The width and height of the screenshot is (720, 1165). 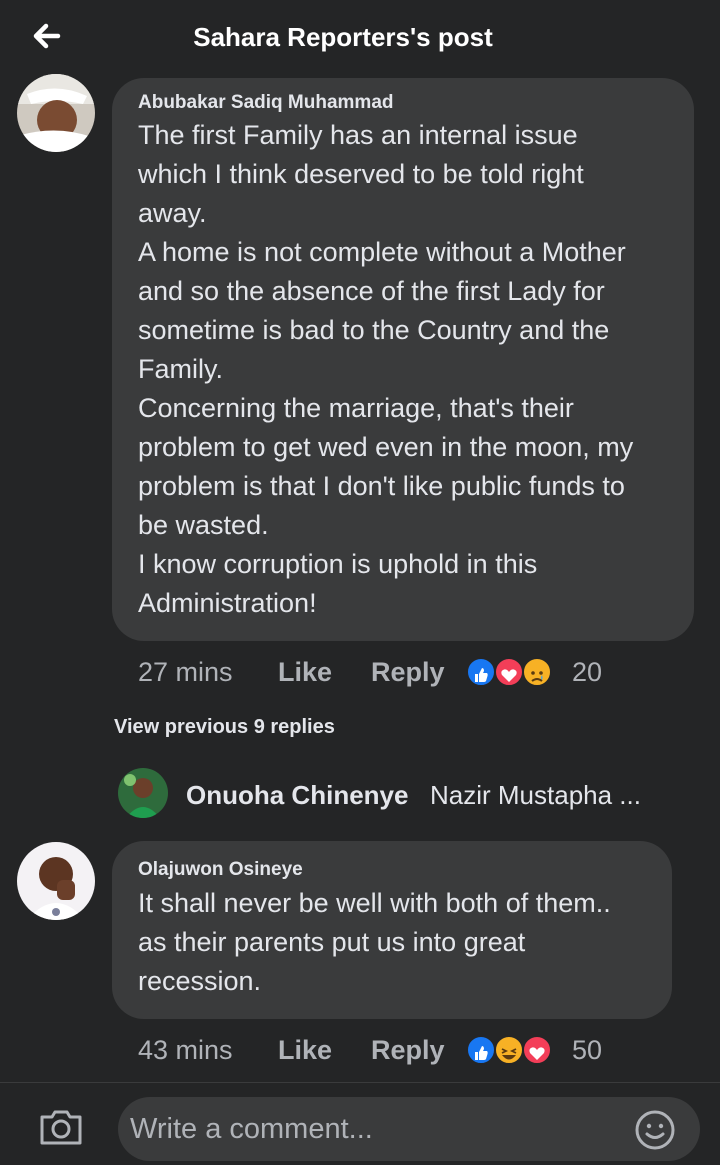 What do you see at coordinates (224, 727) in the screenshot?
I see `view-previous-replies-link: View previous 9 replies` at bounding box center [224, 727].